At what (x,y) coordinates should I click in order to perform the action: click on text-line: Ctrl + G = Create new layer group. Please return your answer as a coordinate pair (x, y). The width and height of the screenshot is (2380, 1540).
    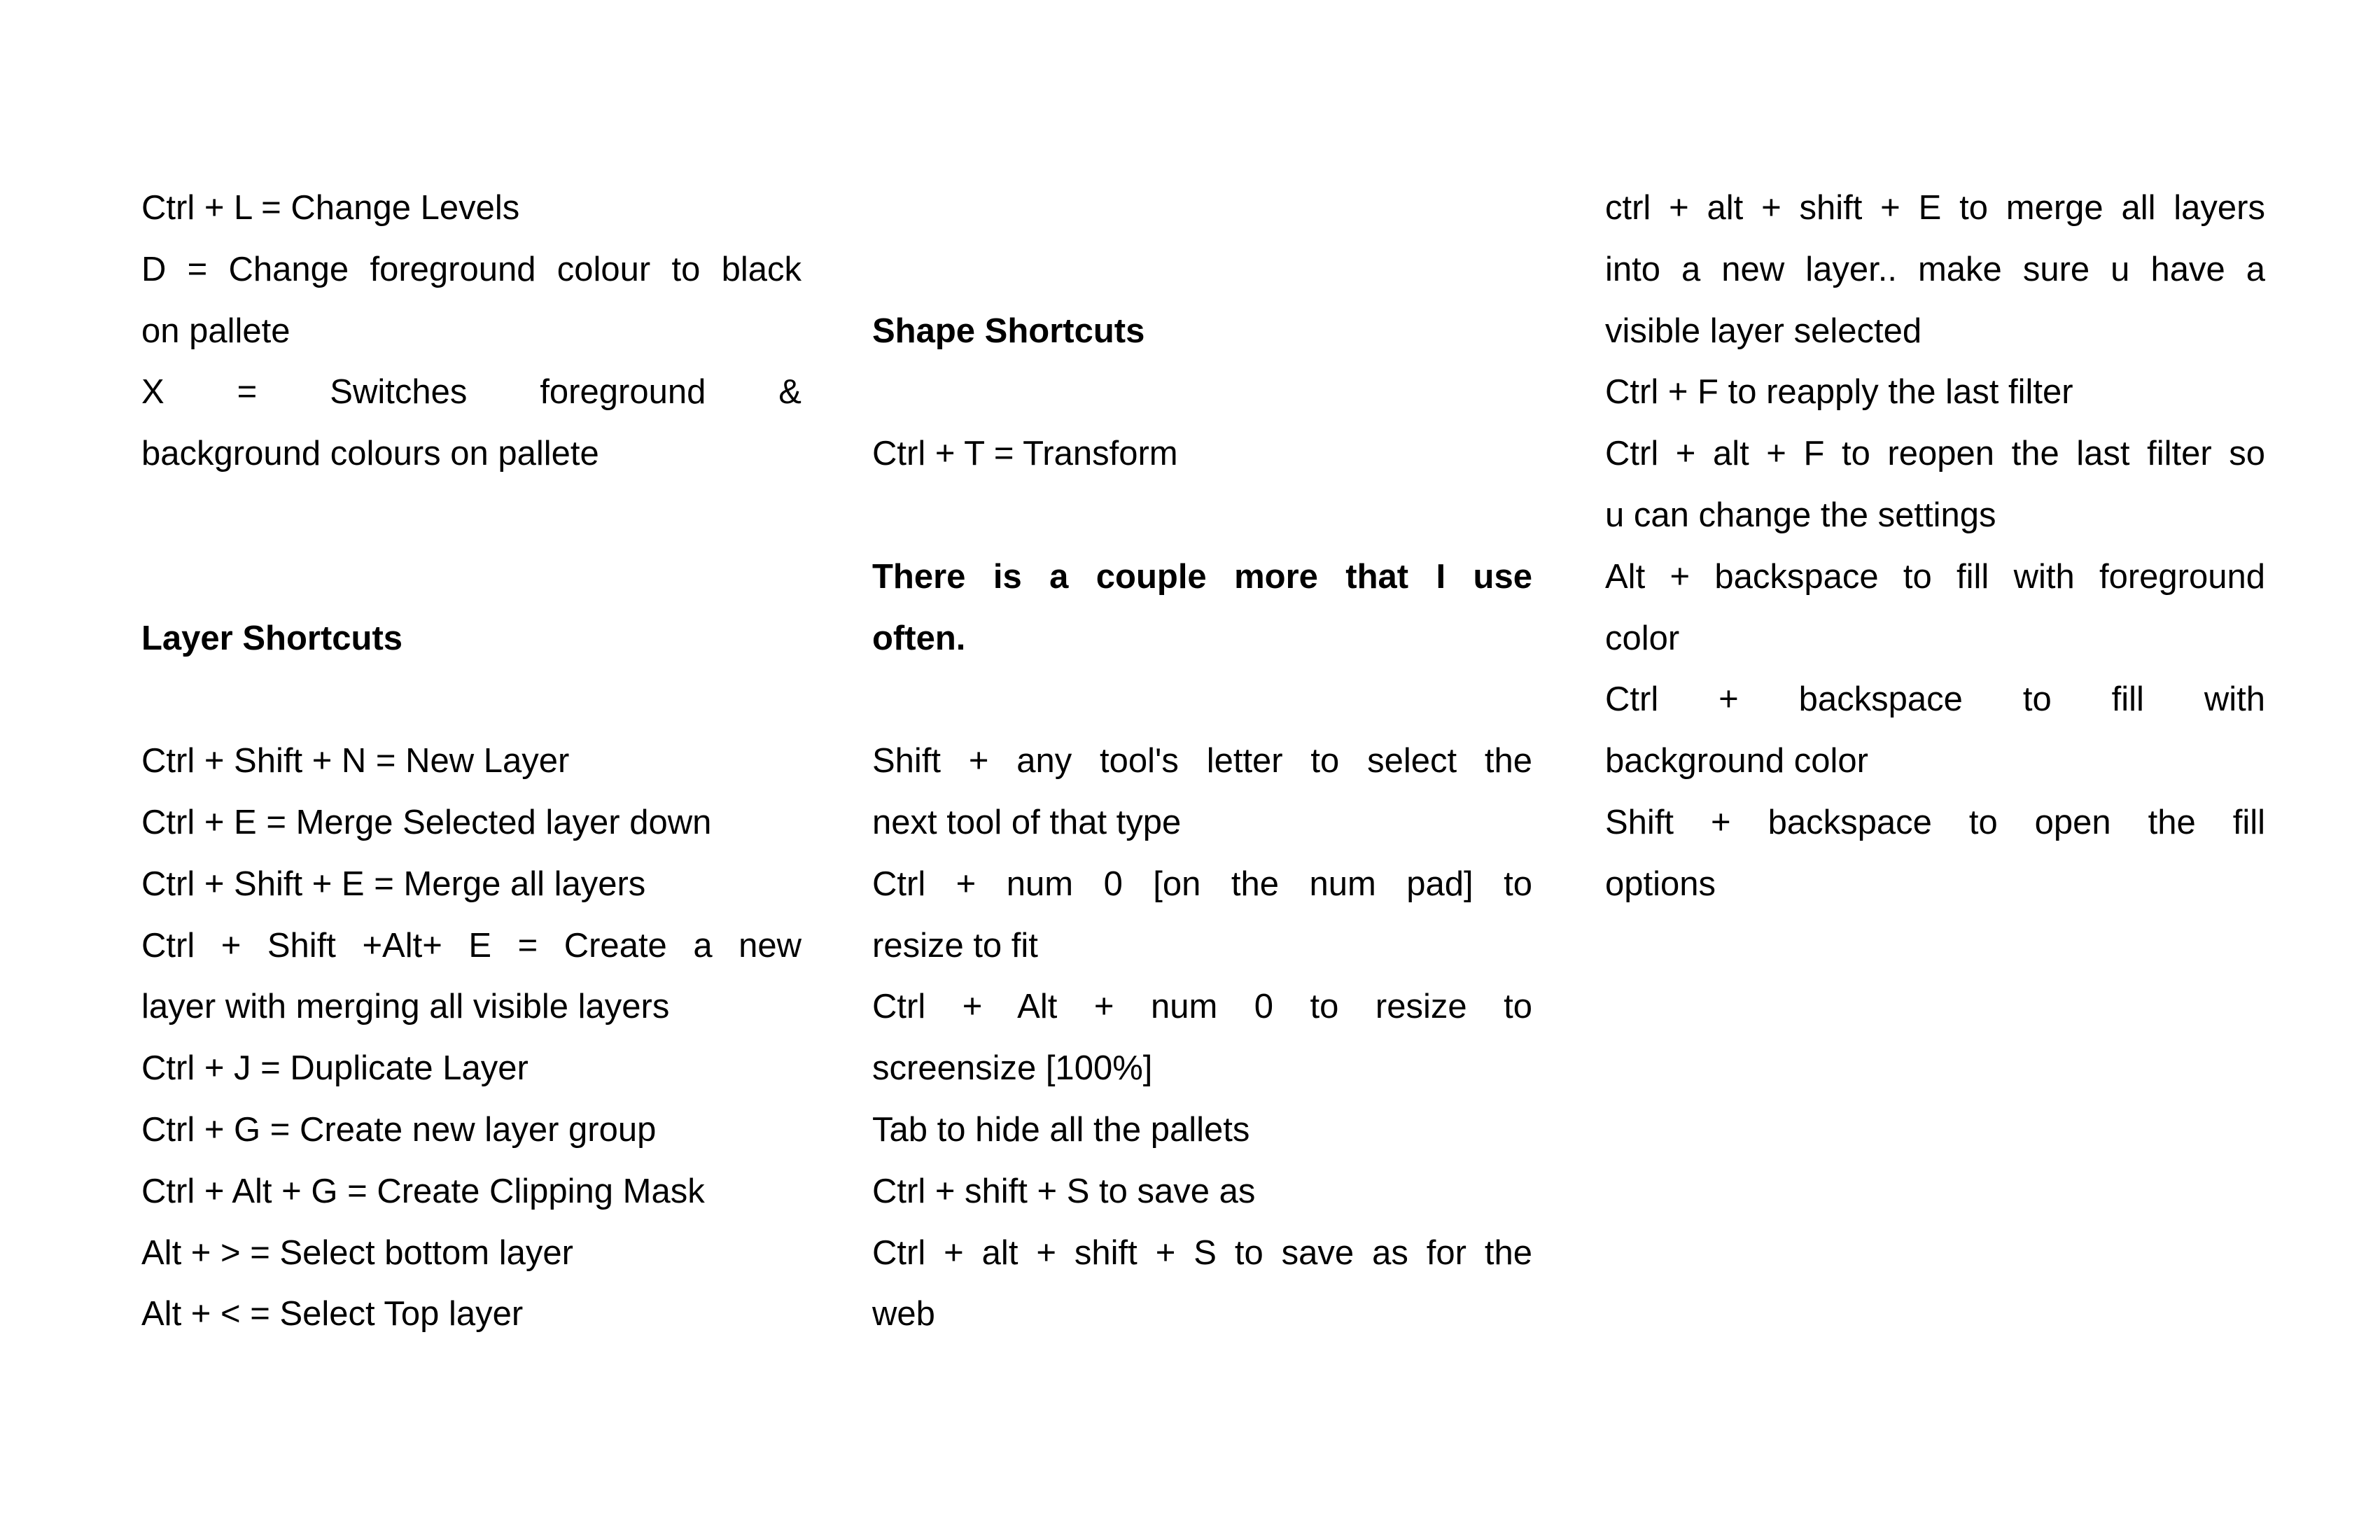
    Looking at the image, I should click on (399, 1129).